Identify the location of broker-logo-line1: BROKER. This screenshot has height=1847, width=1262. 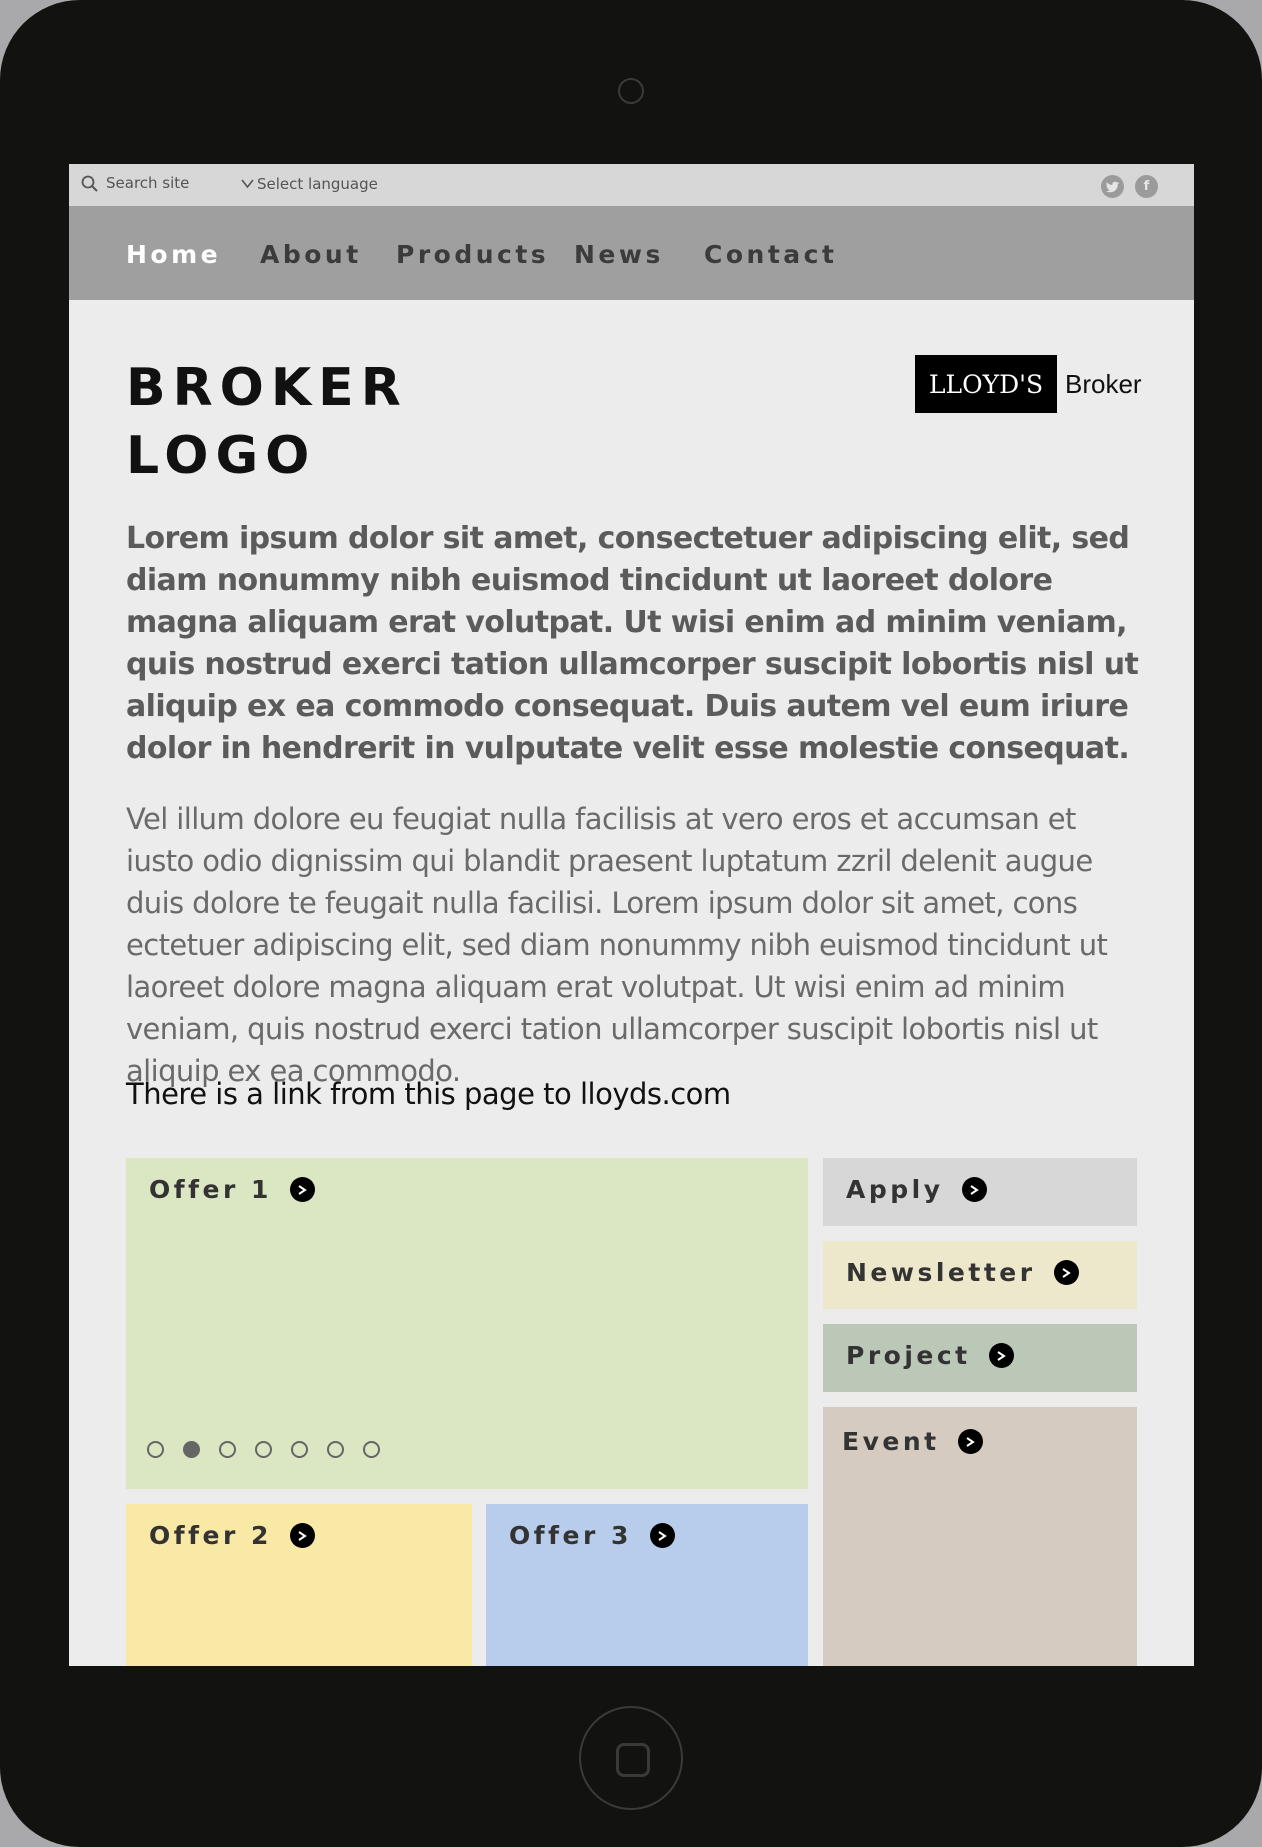
(267, 388).